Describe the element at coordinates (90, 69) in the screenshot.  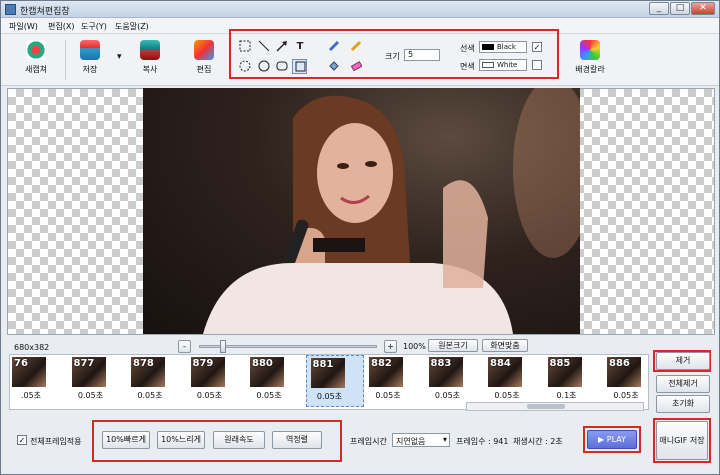
I see `save-label: 저장` at that location.